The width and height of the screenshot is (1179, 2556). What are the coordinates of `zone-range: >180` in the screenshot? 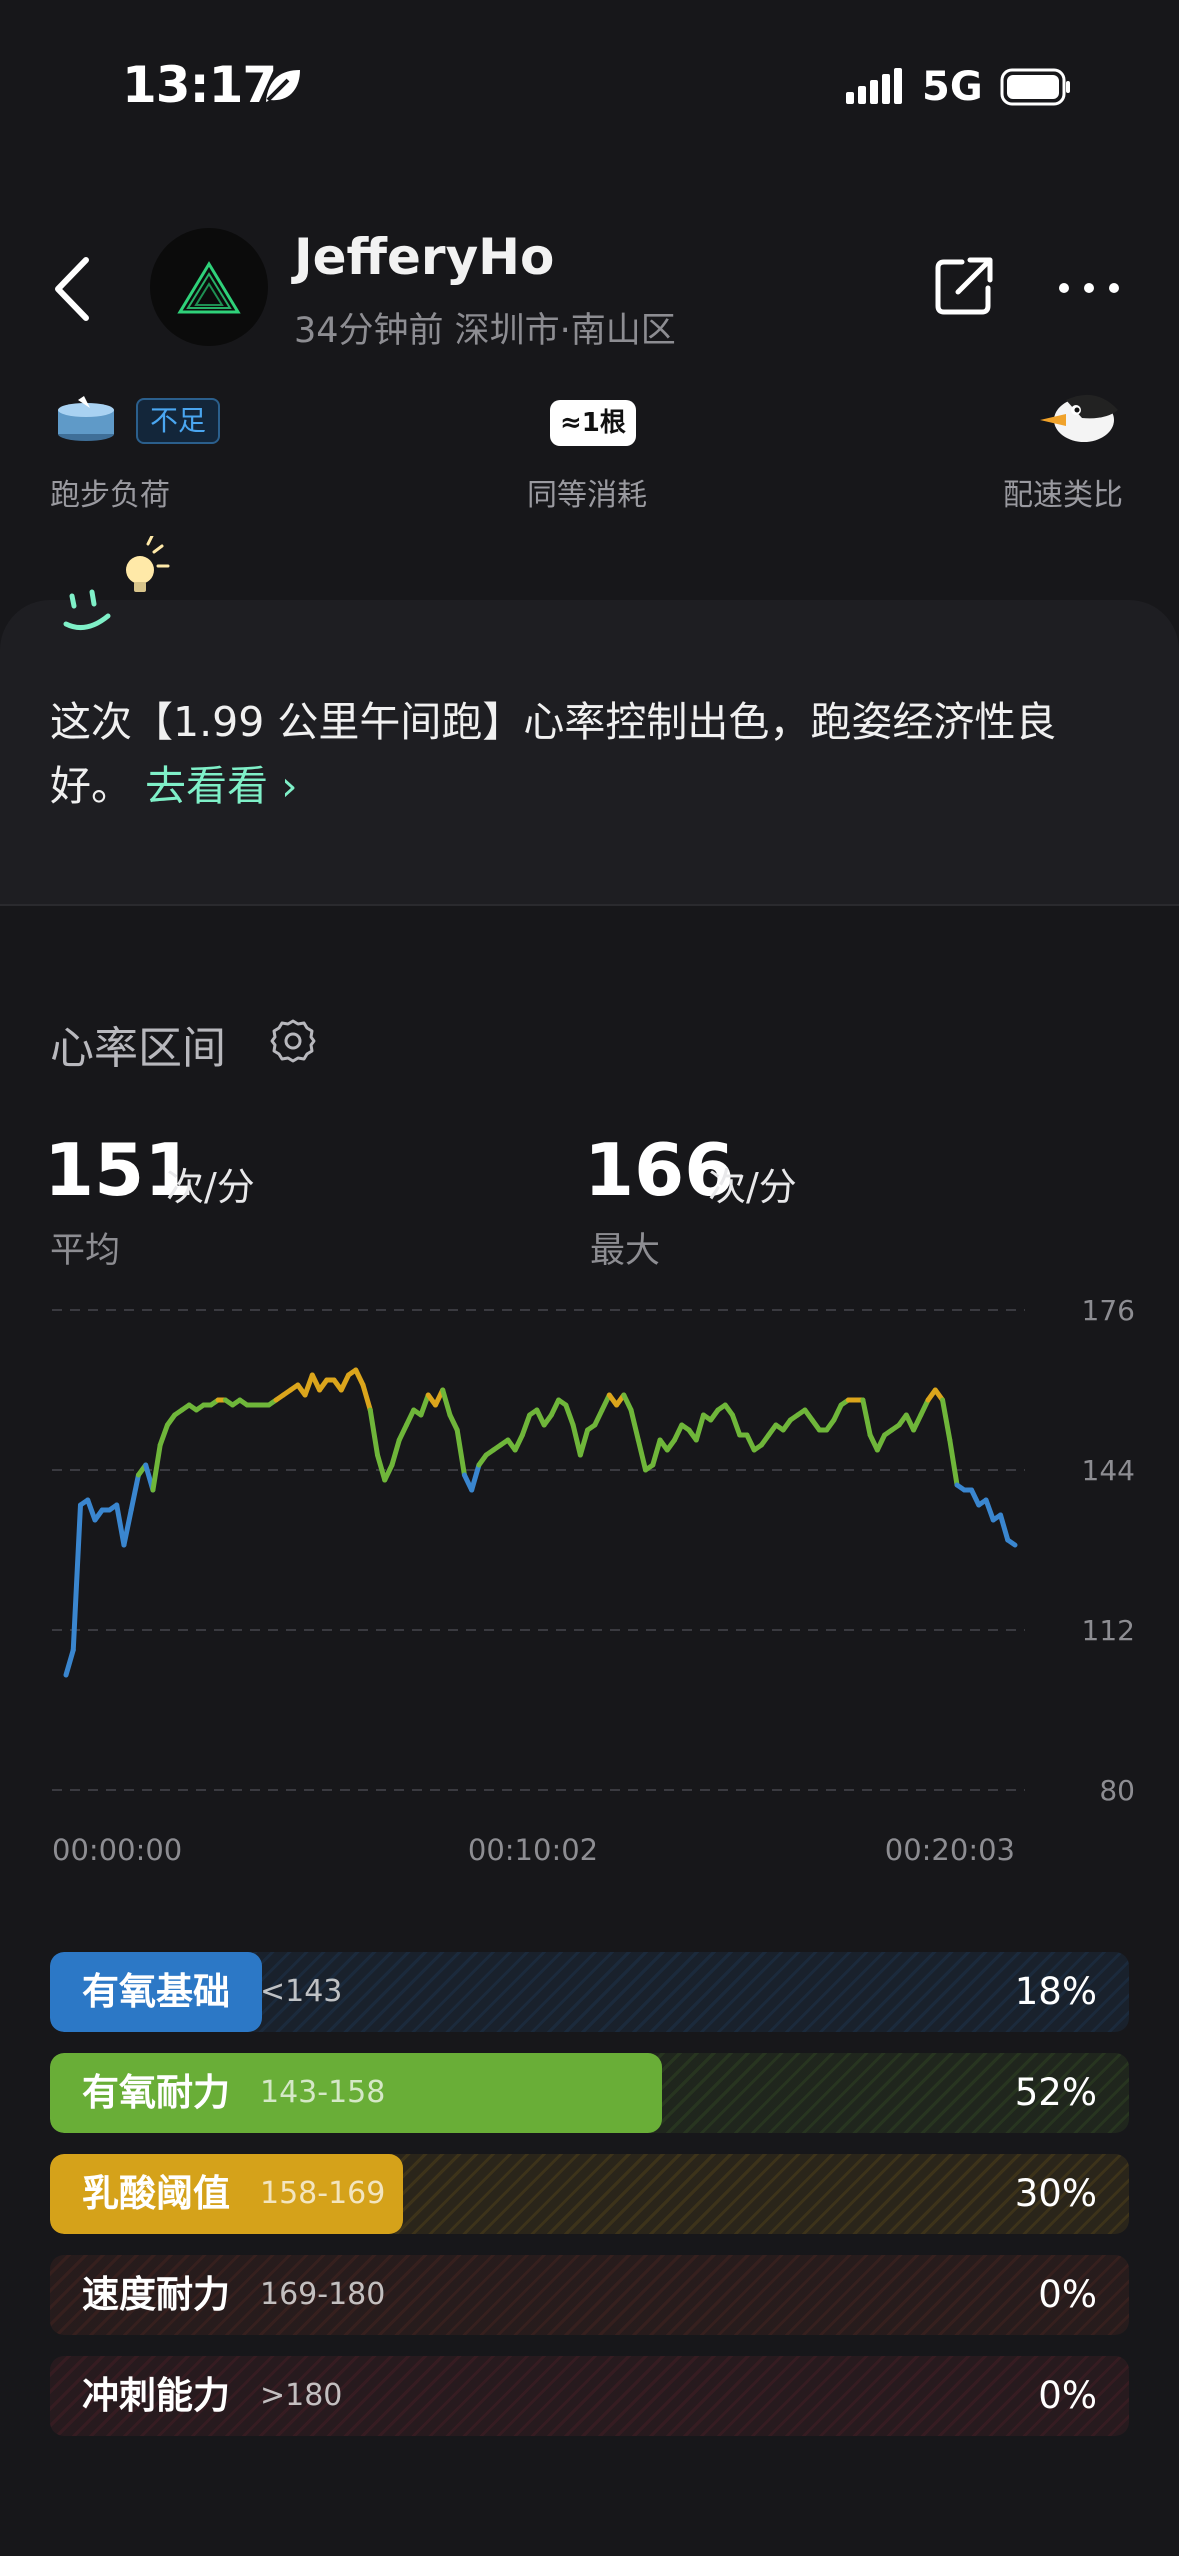 It's located at (301, 2395).